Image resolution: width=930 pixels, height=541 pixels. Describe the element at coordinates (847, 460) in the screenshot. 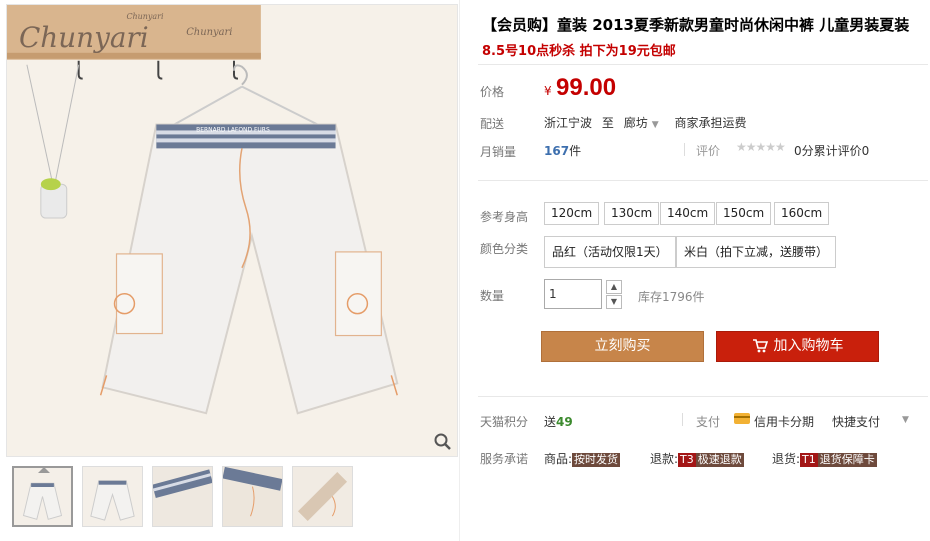

I see `service-tag: 退货保障卡` at that location.